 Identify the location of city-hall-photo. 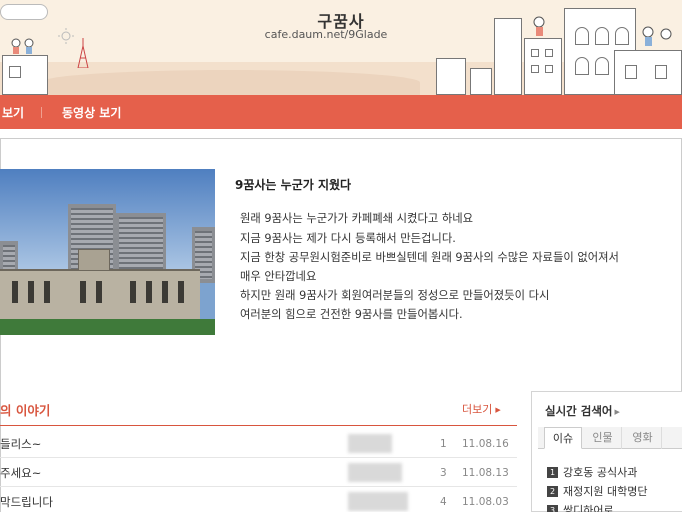
(107, 252).